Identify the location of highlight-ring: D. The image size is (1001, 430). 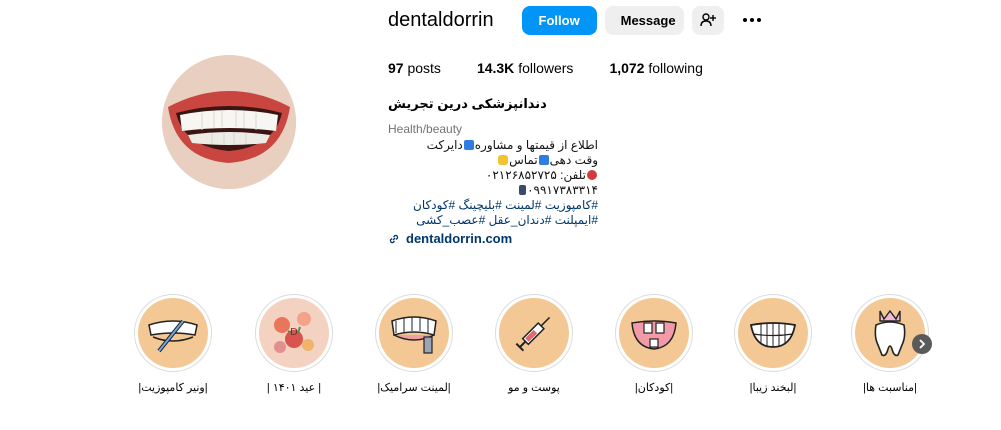
(294, 333).